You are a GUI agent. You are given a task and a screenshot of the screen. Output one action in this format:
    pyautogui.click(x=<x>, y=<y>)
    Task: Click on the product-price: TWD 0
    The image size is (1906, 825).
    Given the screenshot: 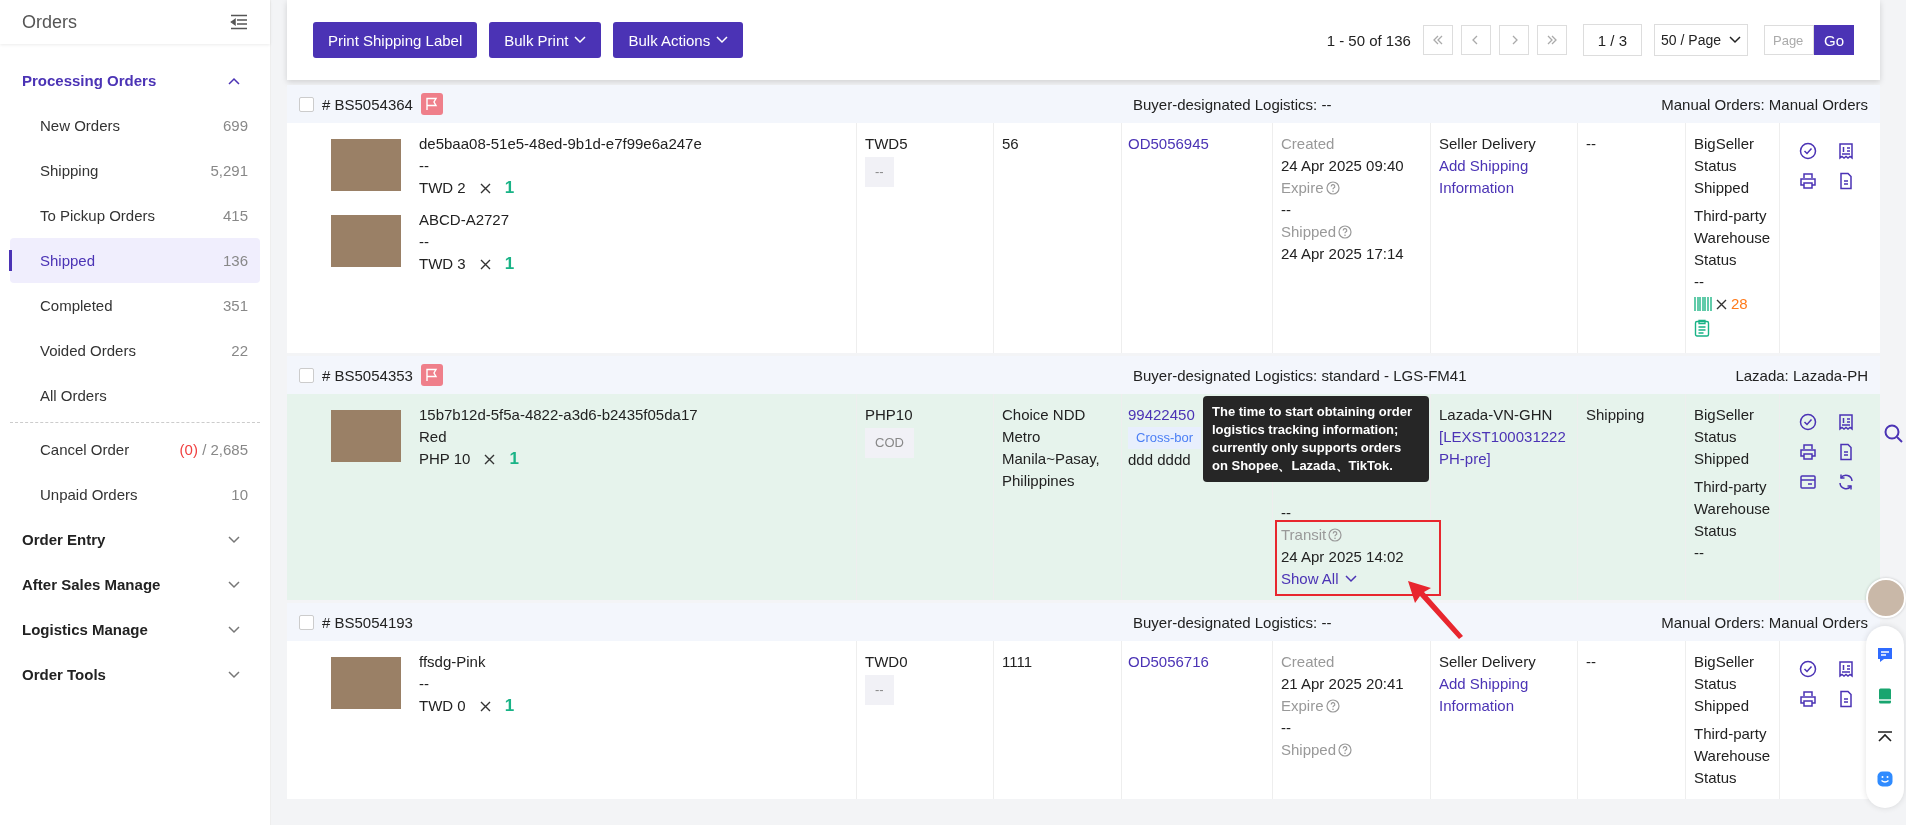 What is the action you would take?
    pyautogui.click(x=442, y=706)
    